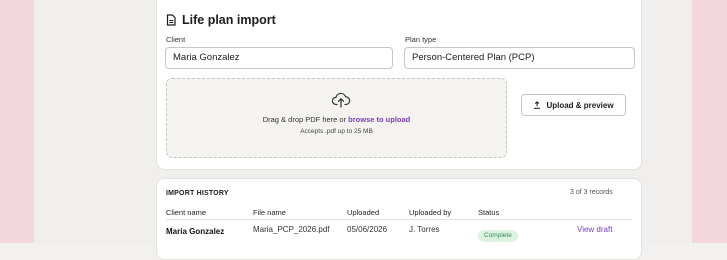  What do you see at coordinates (341, 100) in the screenshot?
I see `cloud-upload-icon` at bounding box center [341, 100].